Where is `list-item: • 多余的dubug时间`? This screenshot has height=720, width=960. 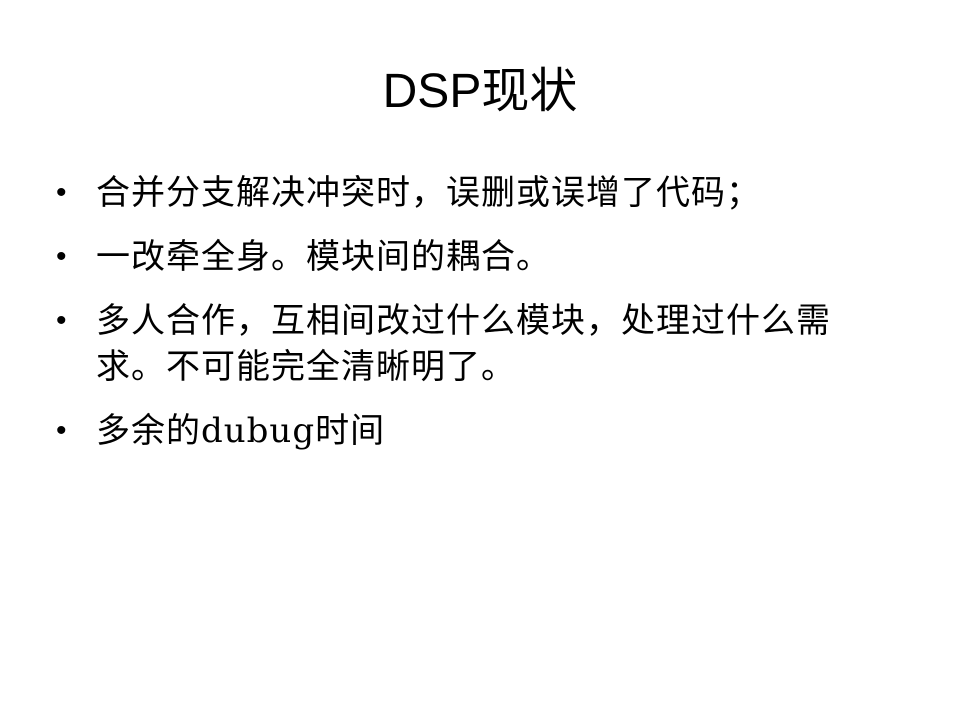
list-item: • 多余的dubug时间 is located at coordinates (466, 431).